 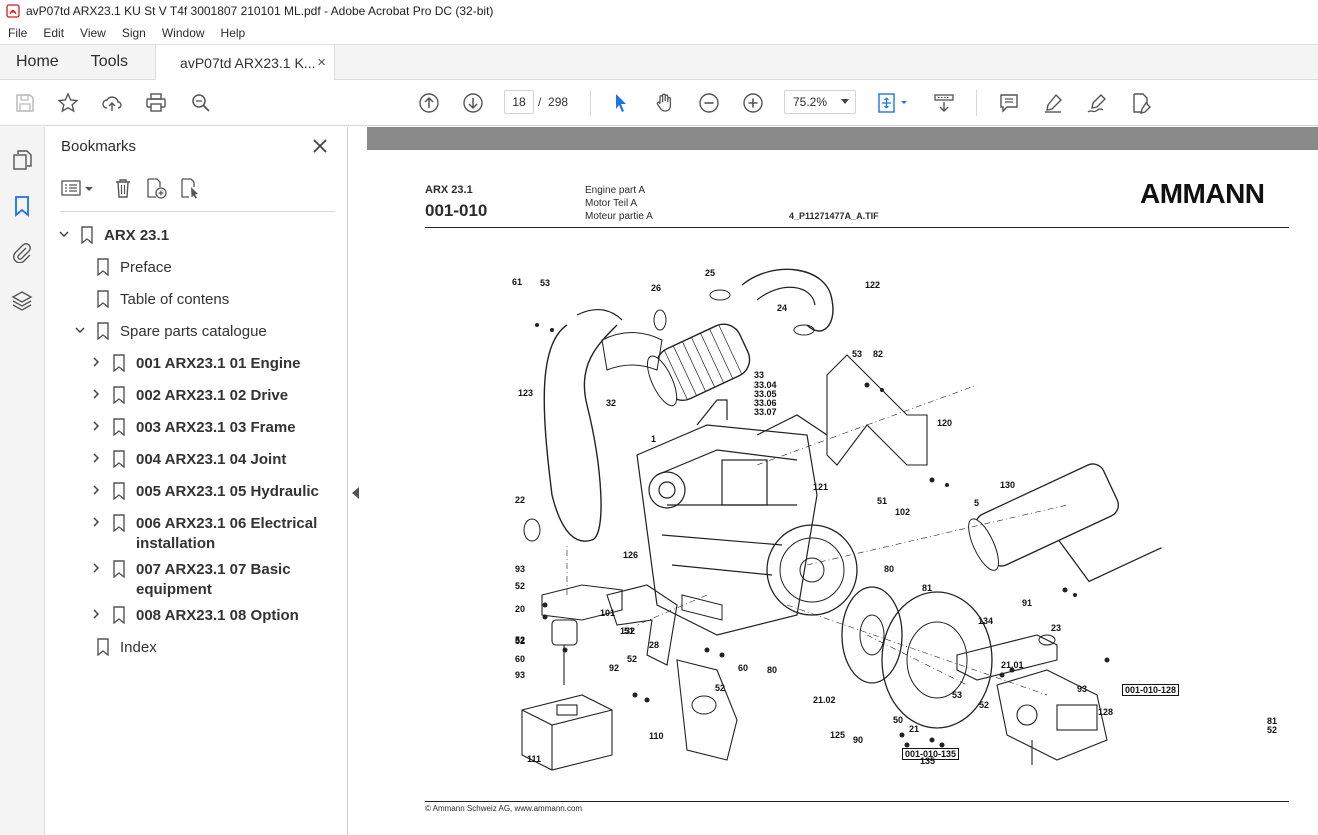 What do you see at coordinates (320, 146) in the screenshot?
I see `close-icon` at bounding box center [320, 146].